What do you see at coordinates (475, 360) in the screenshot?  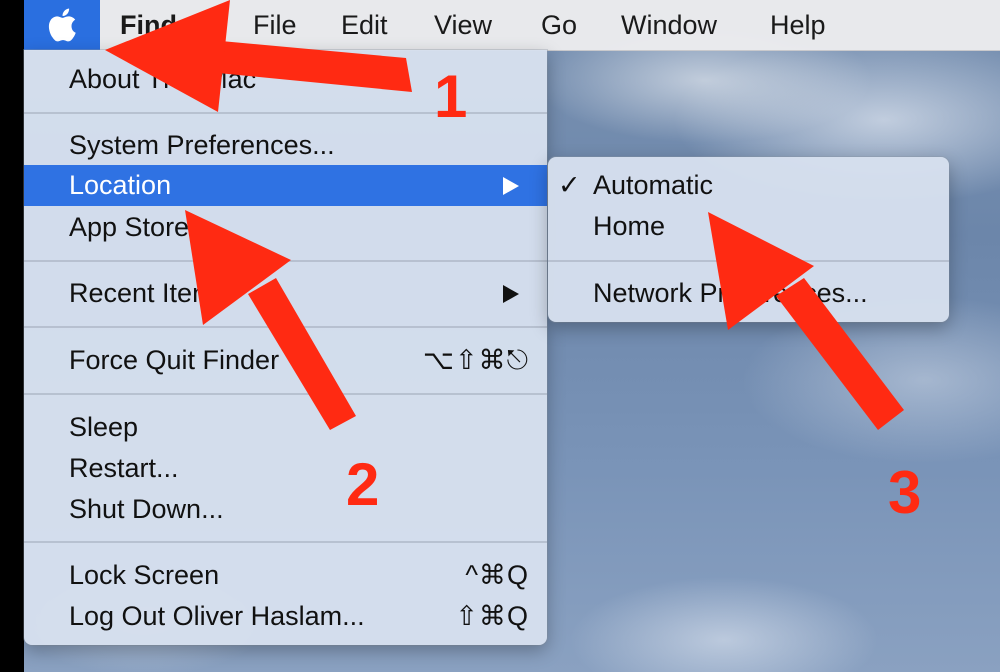 I see `keyboard-shortcut: ⌥⇧⌘⎋` at bounding box center [475, 360].